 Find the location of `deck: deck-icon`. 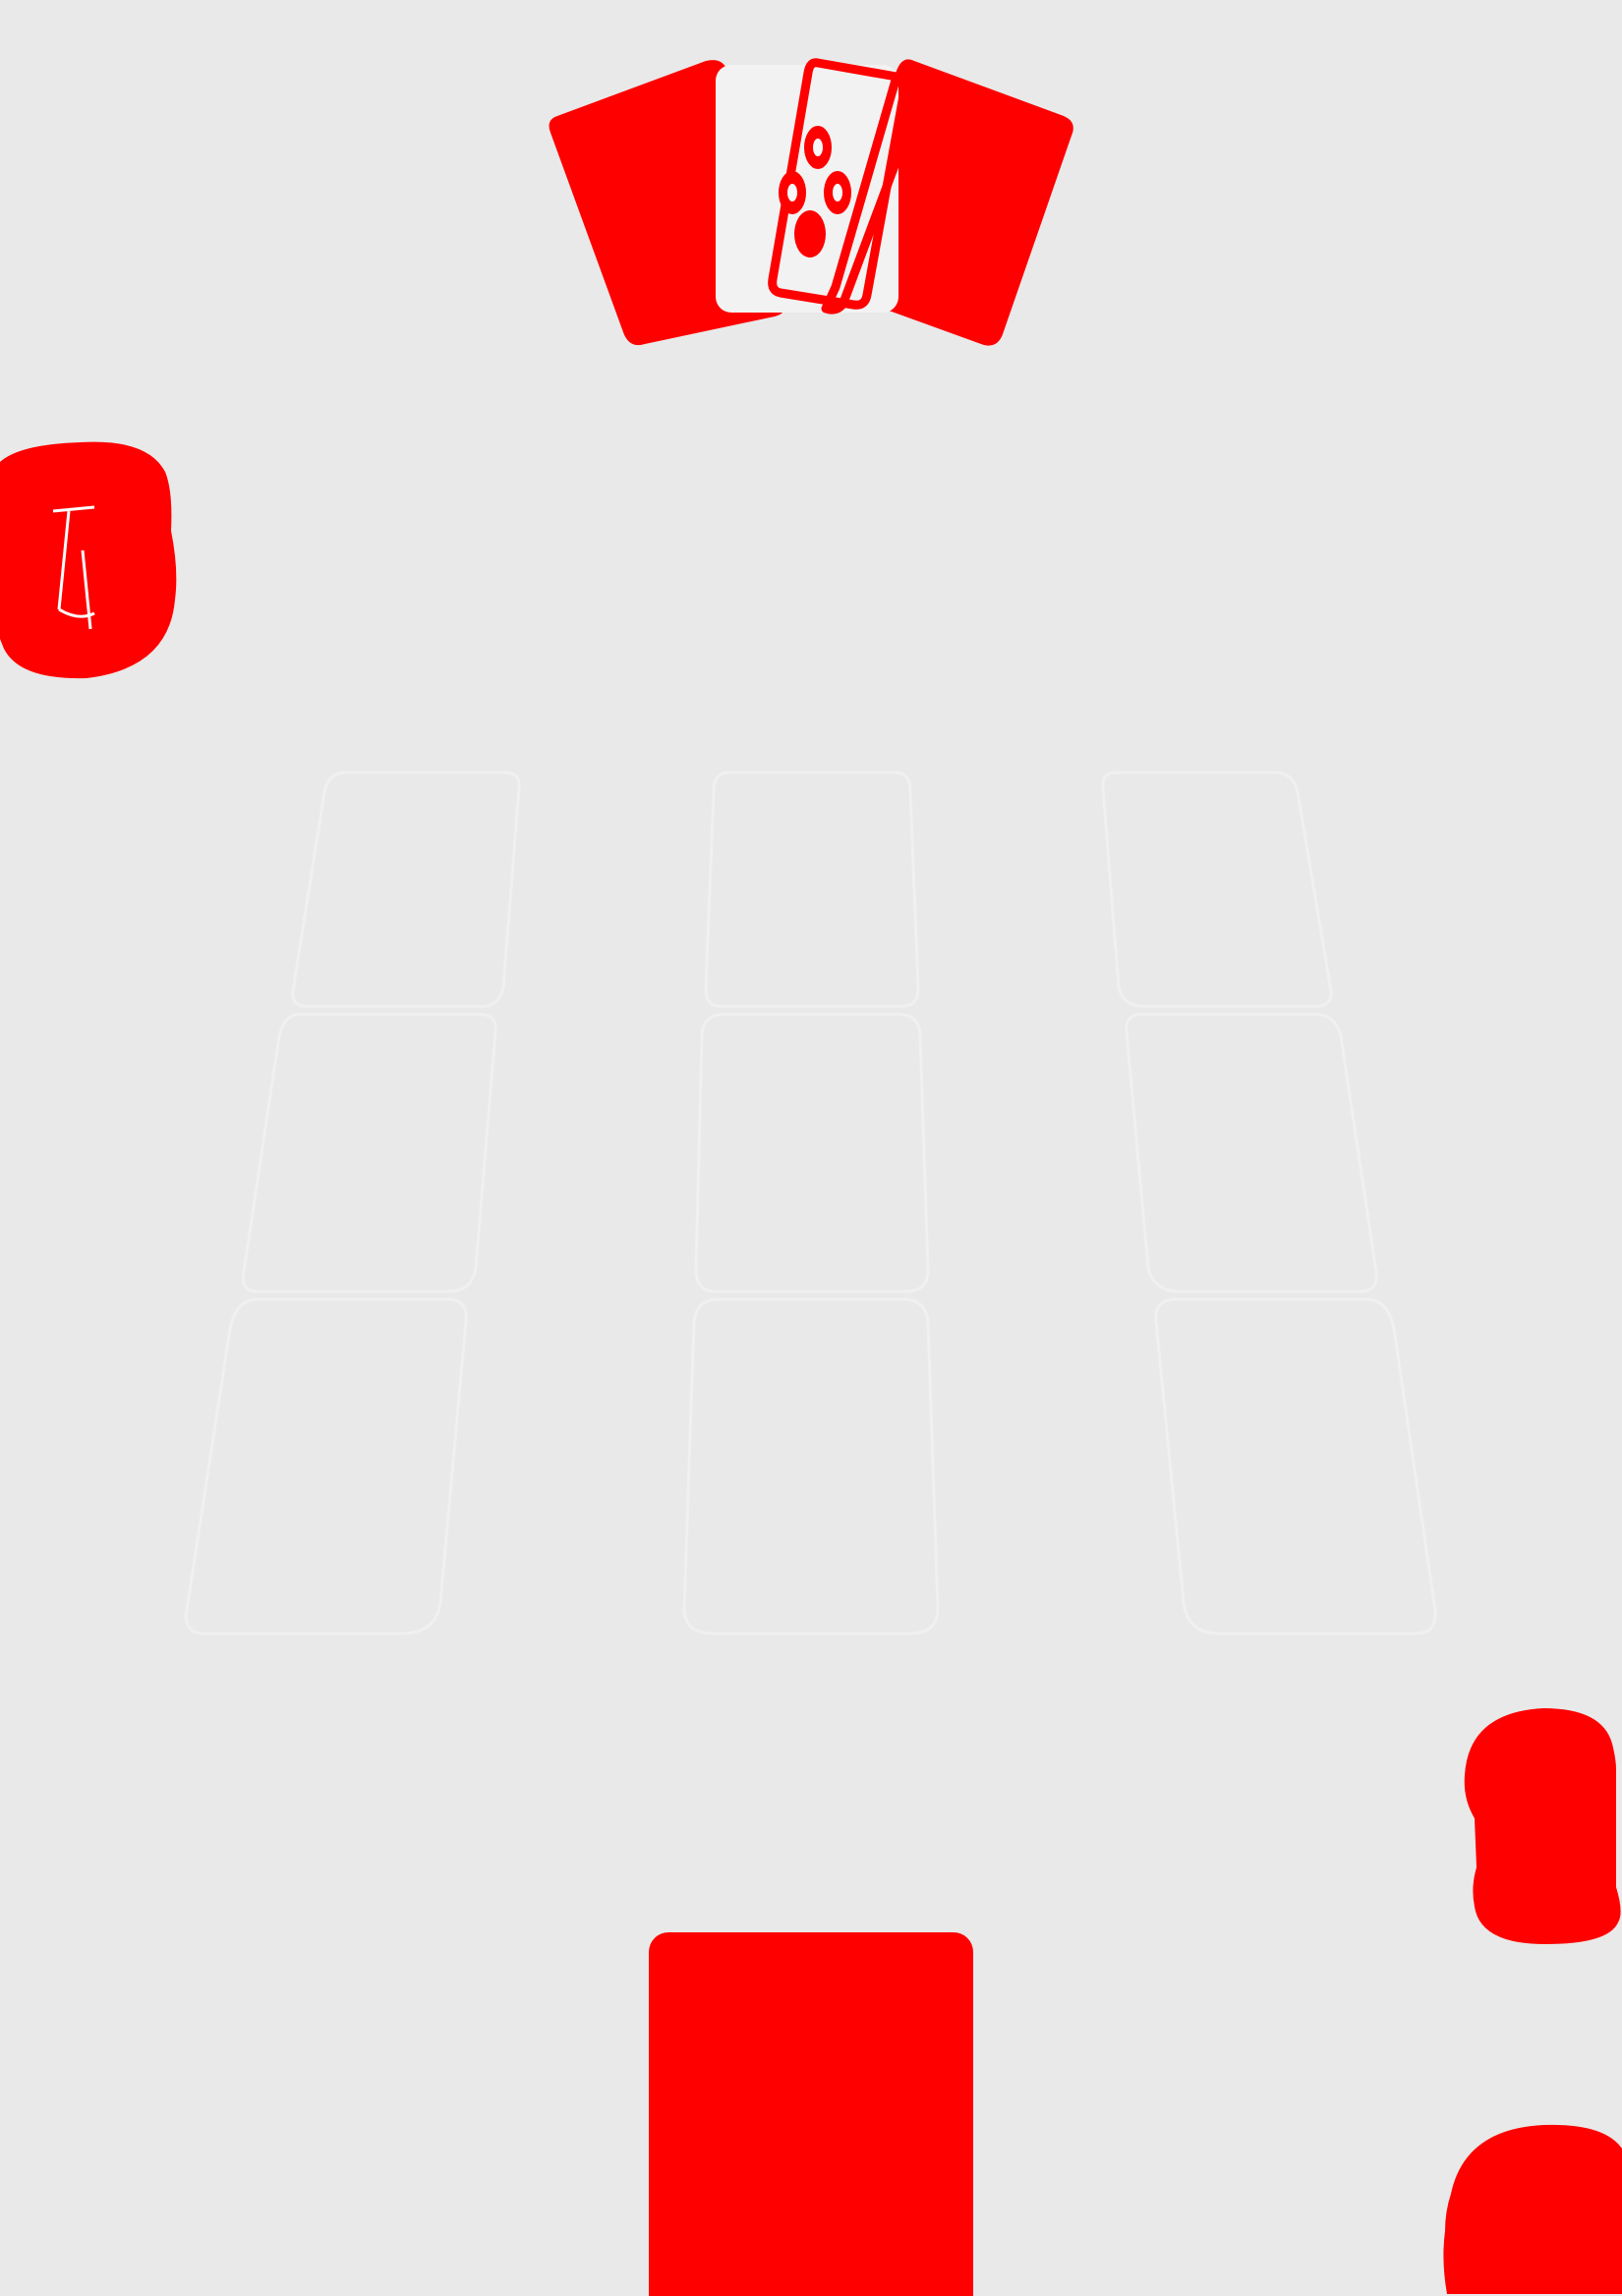

deck: deck-icon is located at coordinates (811, 2114).